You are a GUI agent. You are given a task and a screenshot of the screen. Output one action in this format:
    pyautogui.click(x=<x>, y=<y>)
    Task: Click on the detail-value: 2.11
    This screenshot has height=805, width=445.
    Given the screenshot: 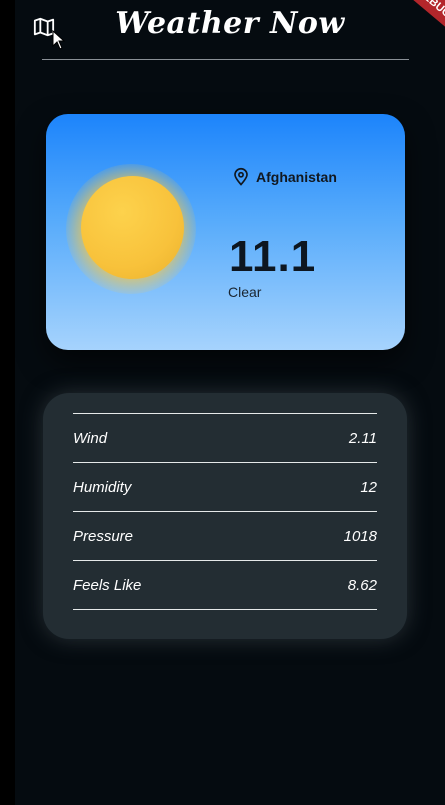 What is the action you would take?
    pyautogui.click(x=362, y=438)
    